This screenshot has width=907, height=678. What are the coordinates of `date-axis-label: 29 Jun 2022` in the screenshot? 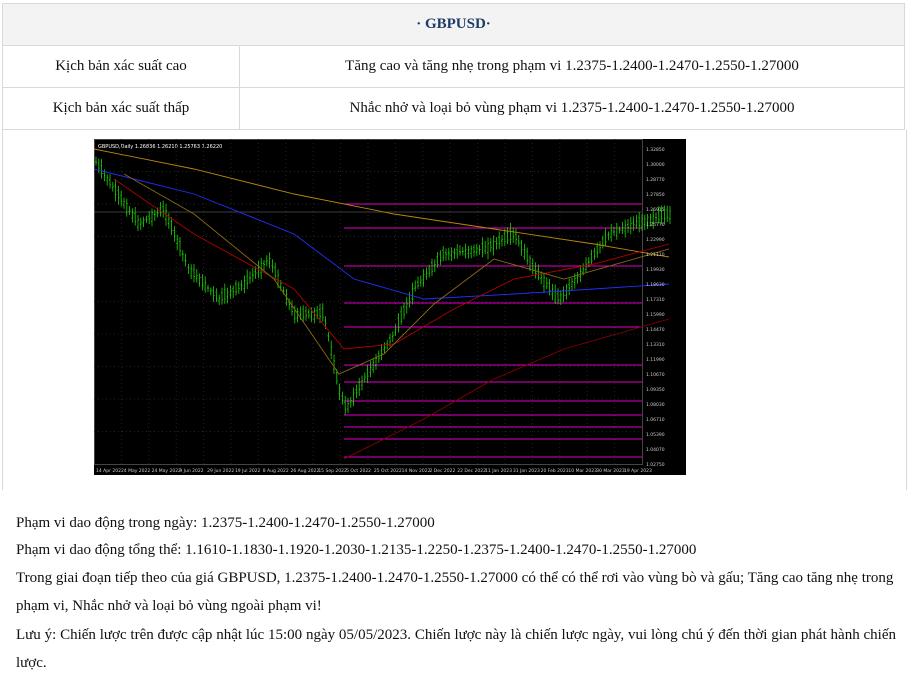 It's located at (220, 471).